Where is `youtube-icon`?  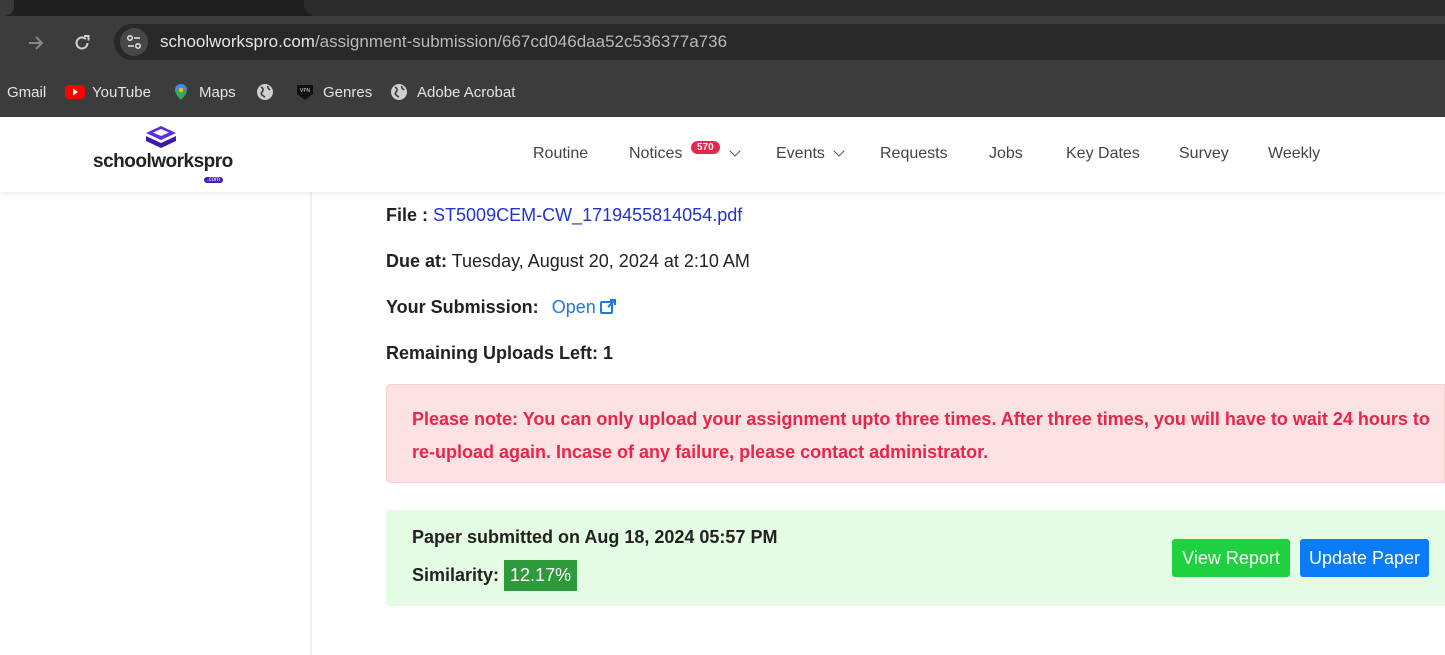 youtube-icon is located at coordinates (75, 92).